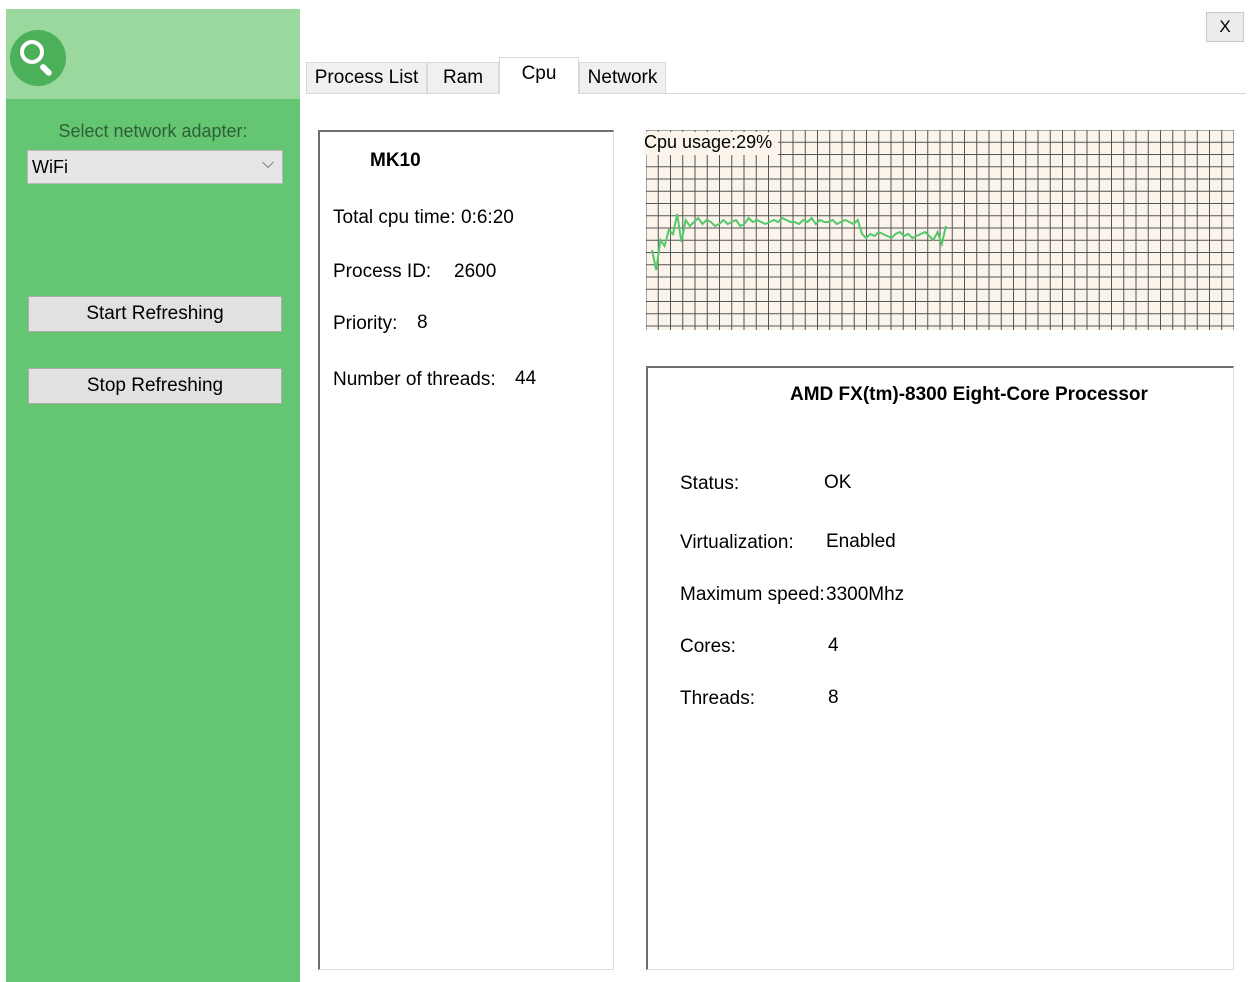  What do you see at coordinates (526, 378) in the screenshot?
I see `threads-value: 44` at bounding box center [526, 378].